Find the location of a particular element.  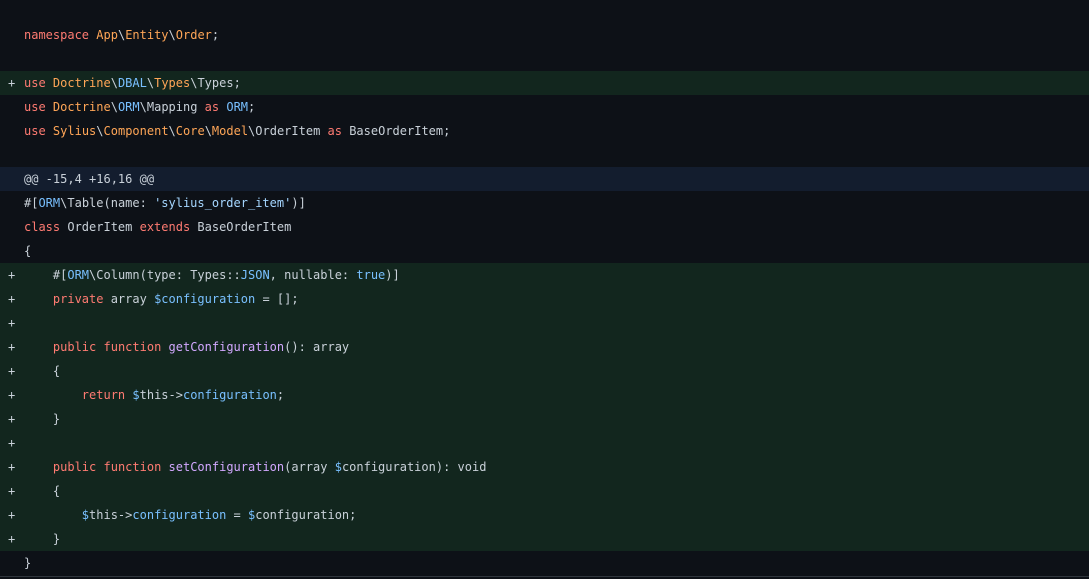

code-token: @@ -15,4 +16,16 @@ is located at coordinates (89, 179).